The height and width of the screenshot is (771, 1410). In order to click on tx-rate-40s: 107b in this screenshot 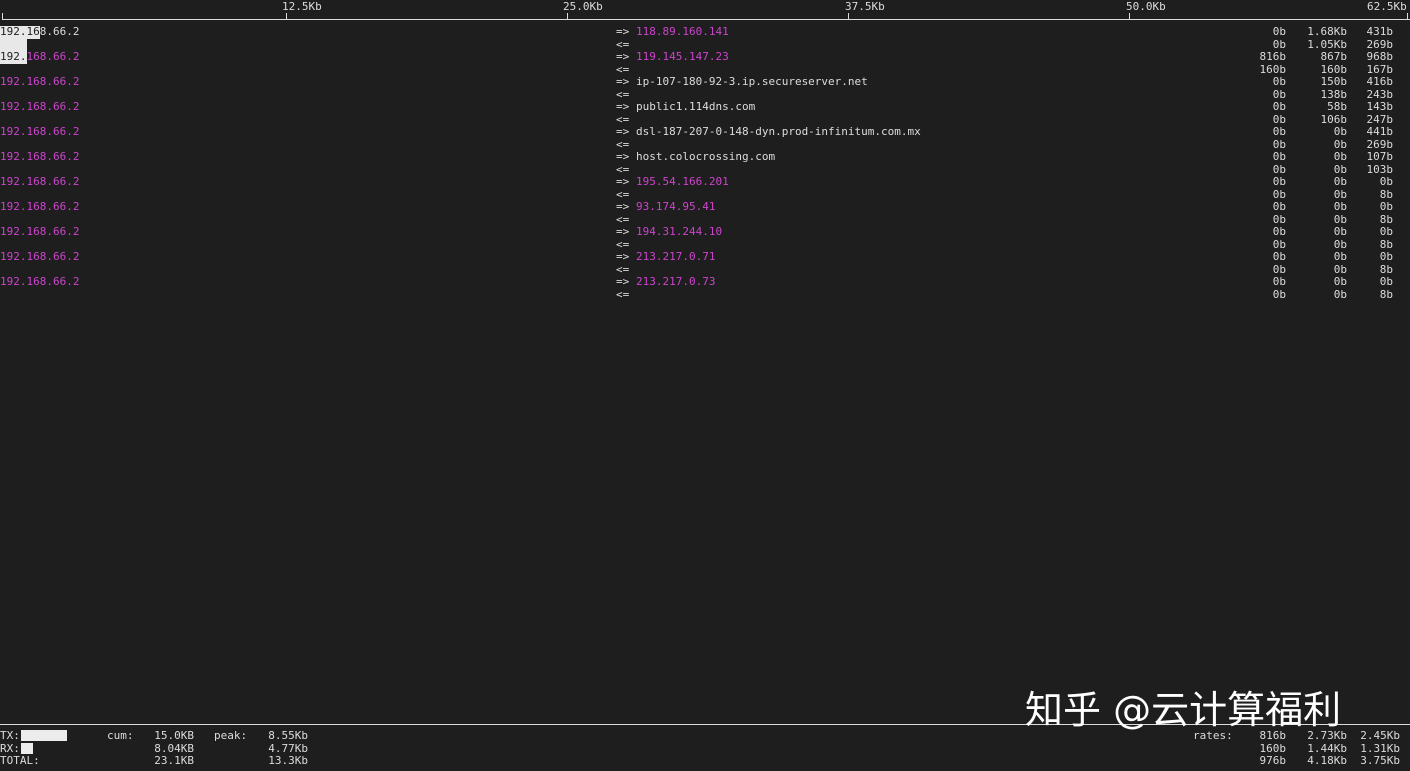, I will do `click(1380, 156)`.